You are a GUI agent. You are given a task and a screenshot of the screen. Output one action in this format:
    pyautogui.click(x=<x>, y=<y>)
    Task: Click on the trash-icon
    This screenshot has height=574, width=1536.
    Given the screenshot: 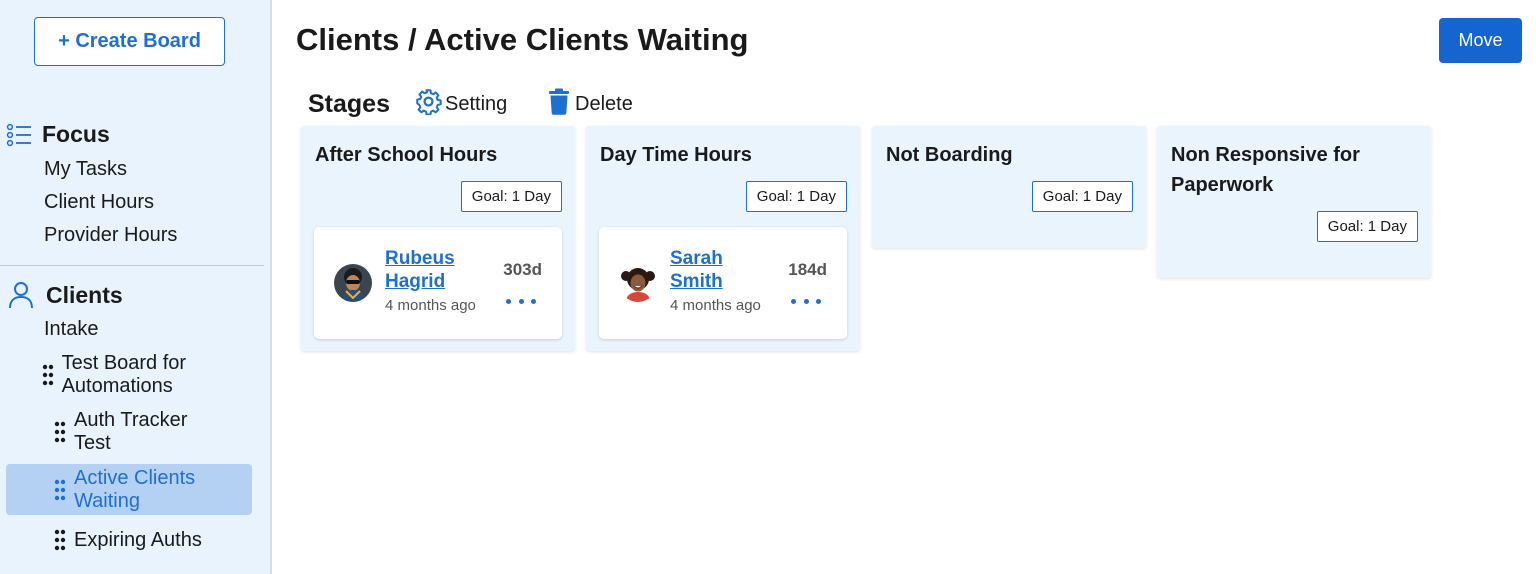 What is the action you would take?
    pyautogui.click(x=560, y=104)
    